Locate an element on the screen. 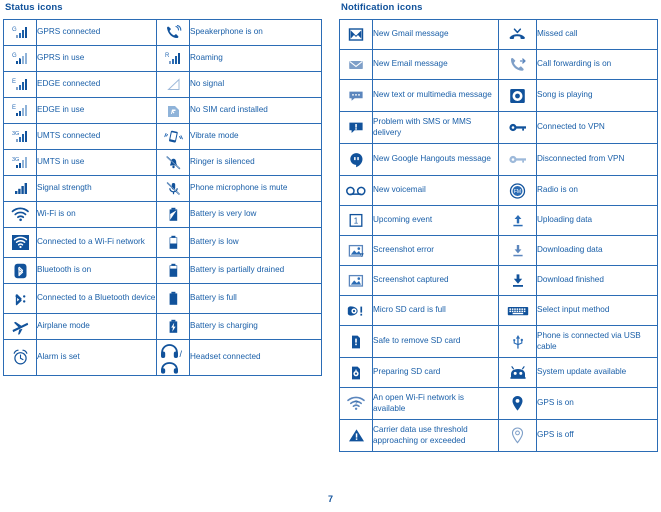 The image size is (661, 512). umts-in-use-icon: 3G is located at coordinates (20, 162).